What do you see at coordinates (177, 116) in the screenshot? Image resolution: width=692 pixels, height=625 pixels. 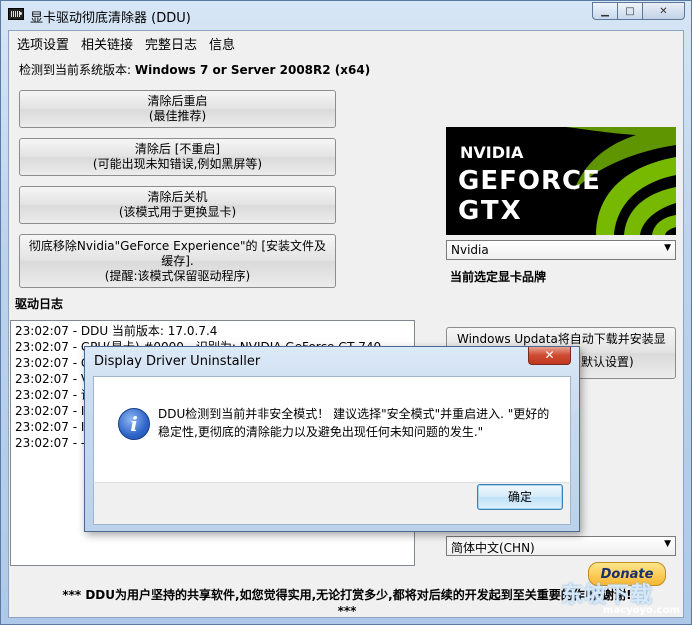 I see `button-subline: (最佳推荐)` at bounding box center [177, 116].